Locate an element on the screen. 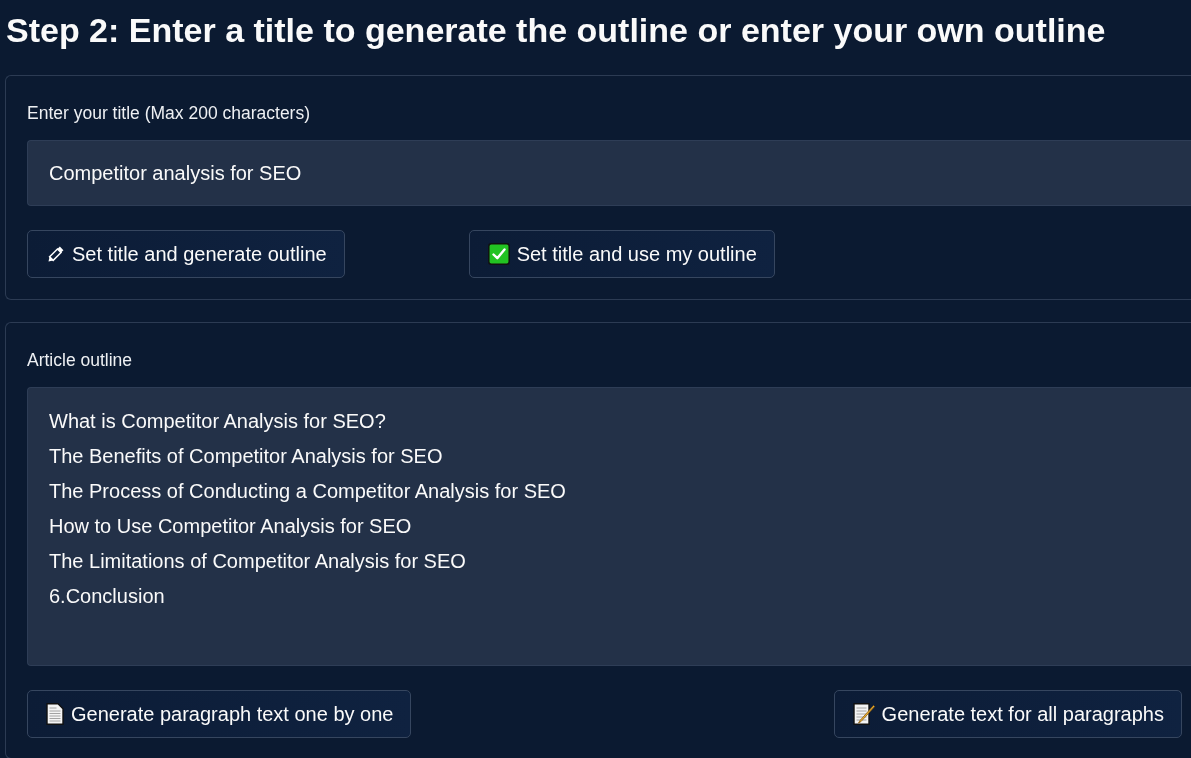  outline-line: The Process of Conducting a Competitor Analysis for SEO is located at coordinates (307, 491).